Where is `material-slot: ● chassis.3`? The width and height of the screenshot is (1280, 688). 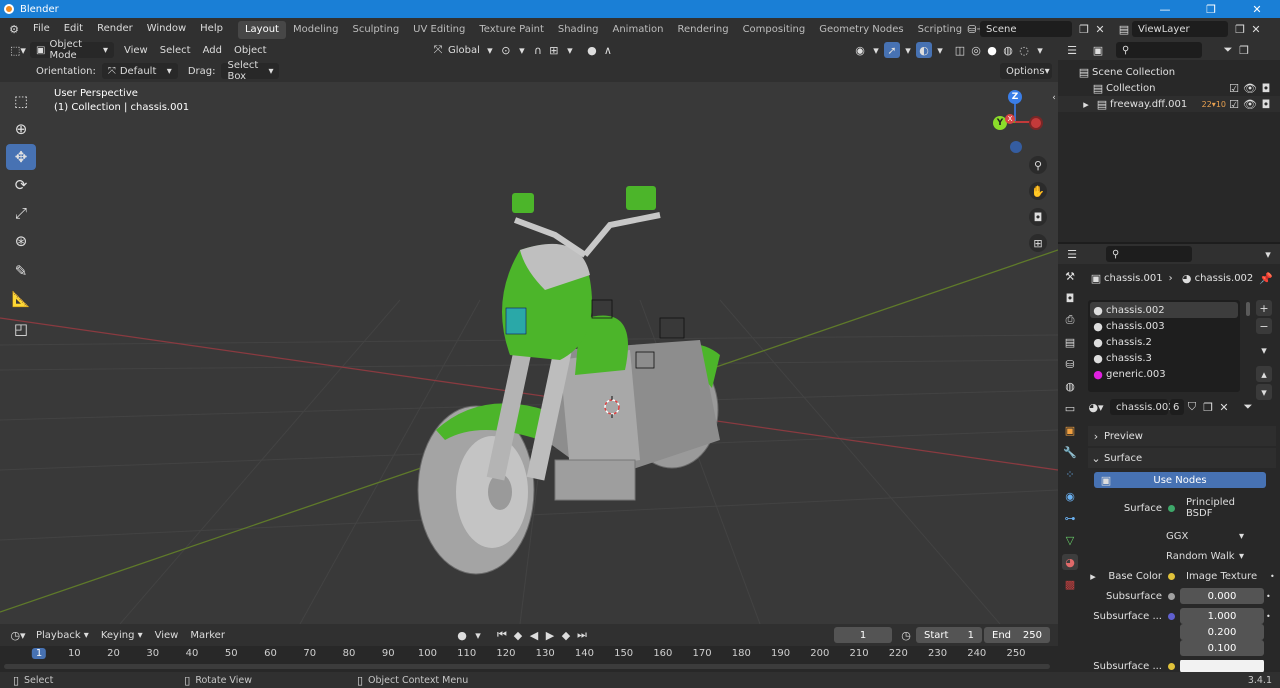 material-slot: ● chassis.3 is located at coordinates (1164, 358).